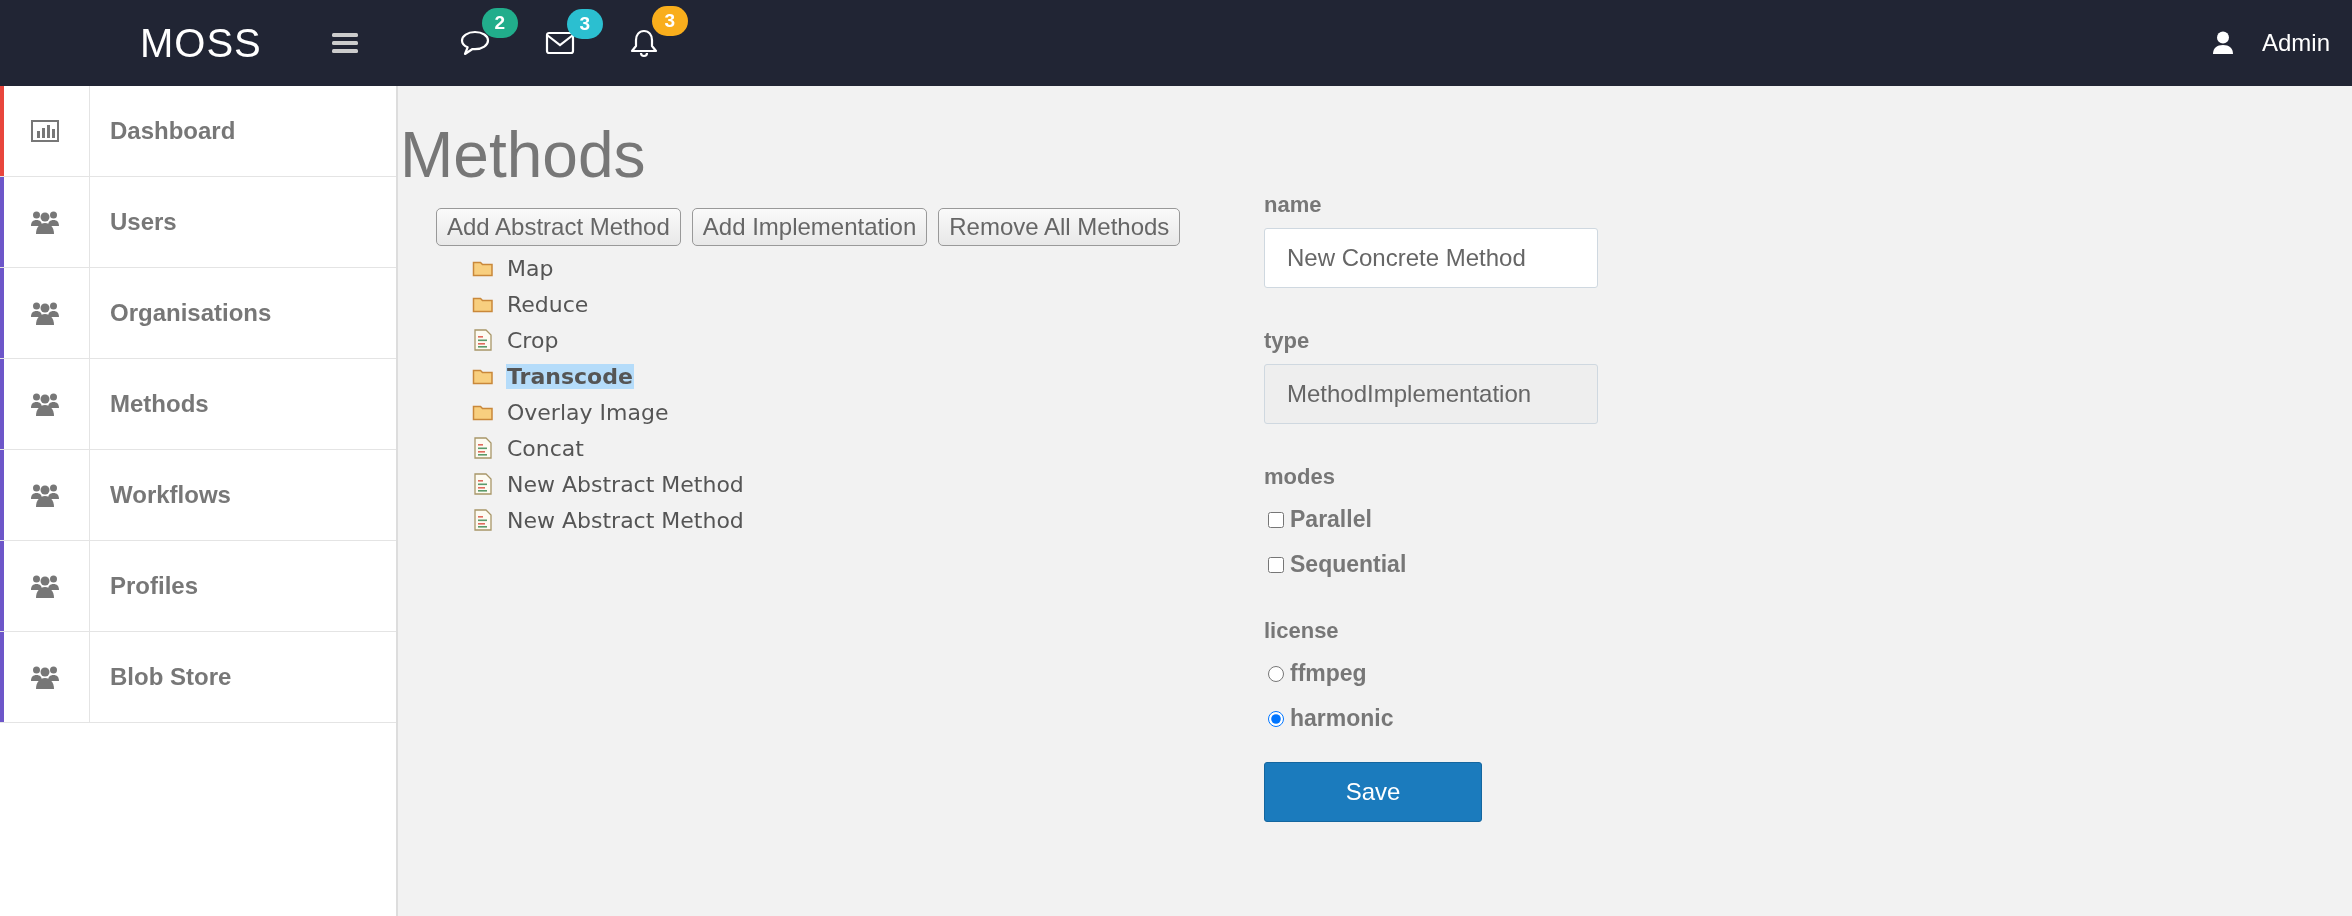  Describe the element at coordinates (474, 43) in the screenshot. I see `speech-bubble-icon` at that location.